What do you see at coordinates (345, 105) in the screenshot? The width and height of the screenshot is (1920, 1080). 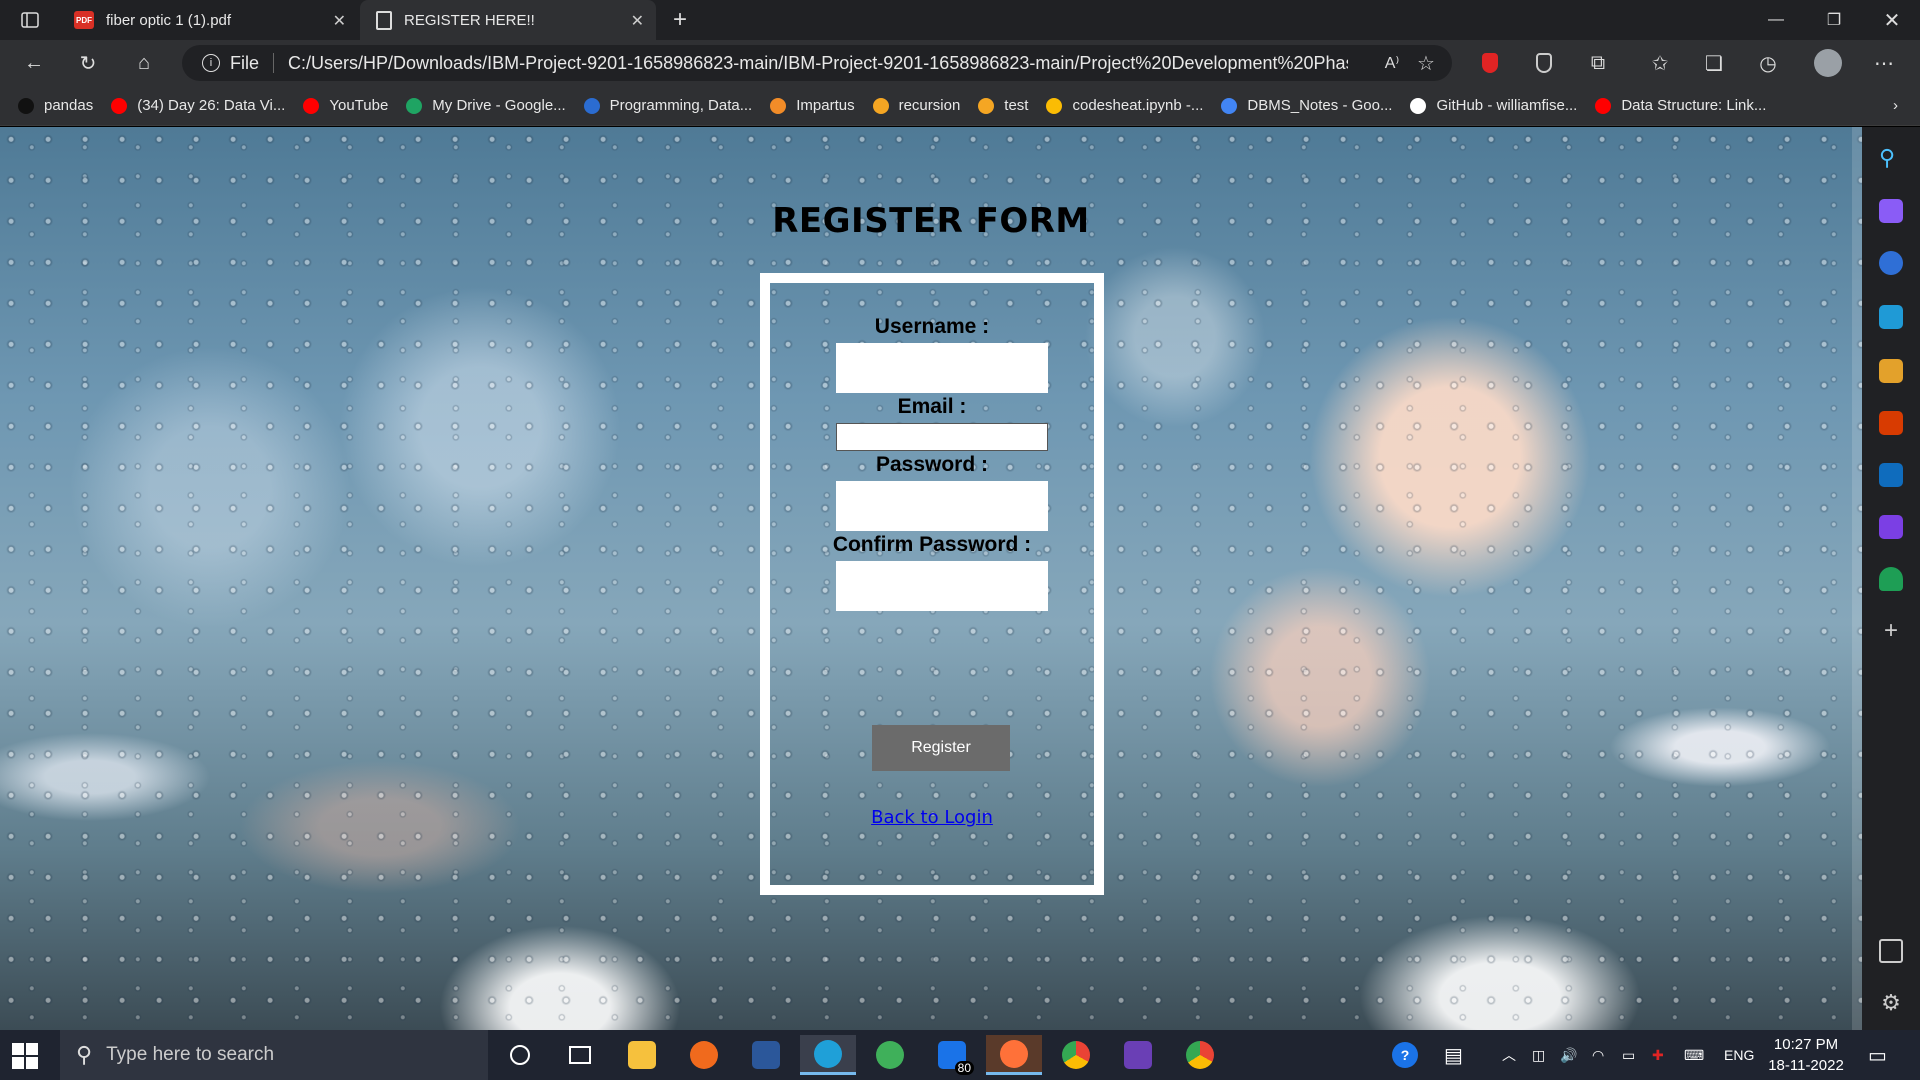 I see `bookmark-item: YouTube` at bounding box center [345, 105].